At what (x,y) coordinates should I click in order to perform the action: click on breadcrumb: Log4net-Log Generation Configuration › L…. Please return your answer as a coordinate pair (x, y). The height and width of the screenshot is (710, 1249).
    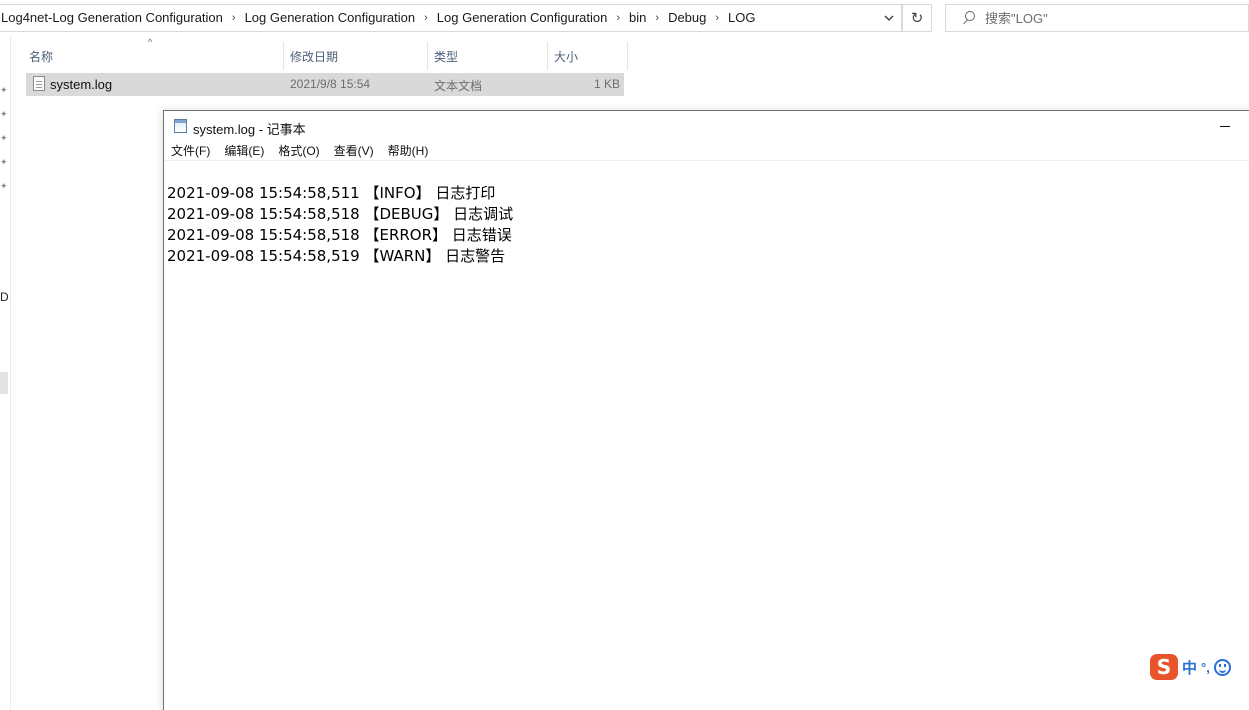
    Looking at the image, I should click on (437, 18).